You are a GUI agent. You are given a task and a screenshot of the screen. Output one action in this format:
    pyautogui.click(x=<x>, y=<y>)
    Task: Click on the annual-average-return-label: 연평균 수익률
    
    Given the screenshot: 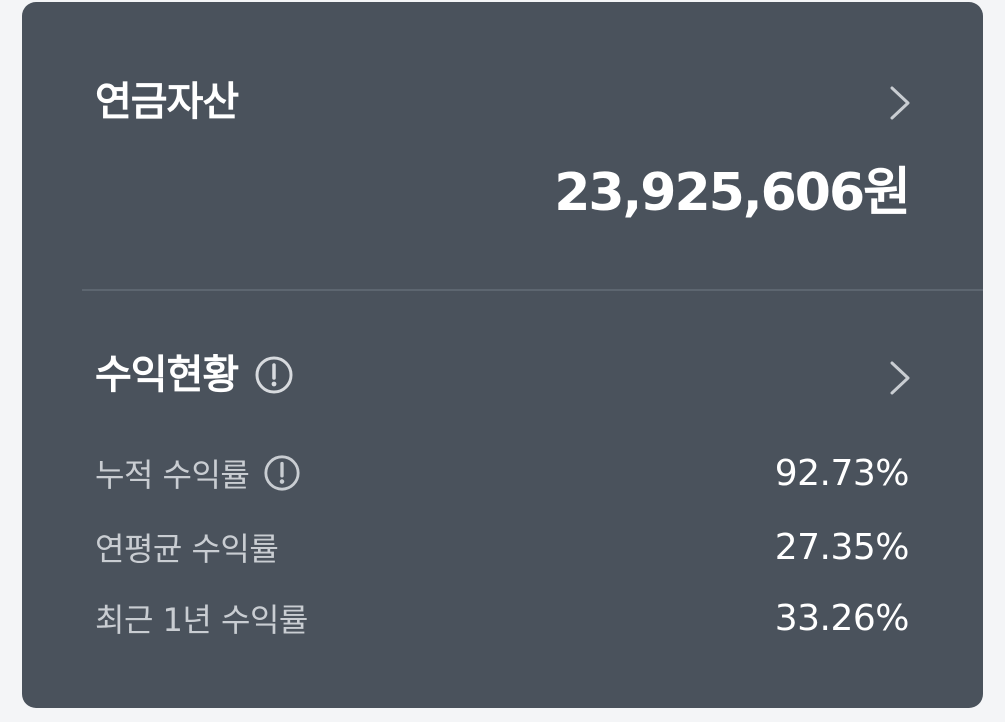 What is the action you would take?
    pyautogui.click(x=187, y=549)
    